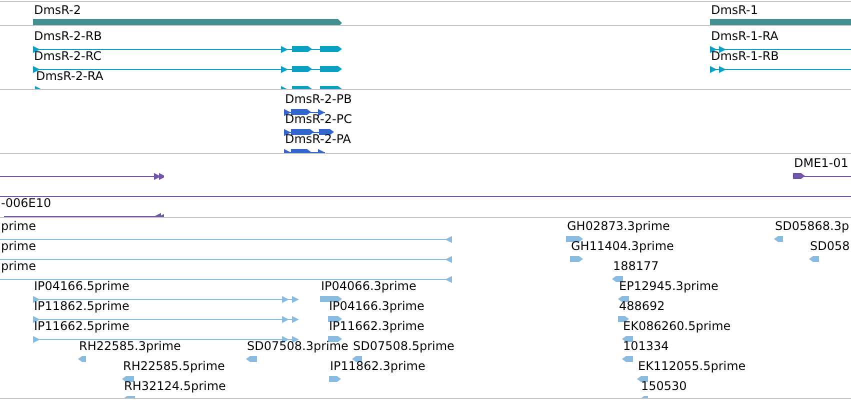 The width and height of the screenshot is (851, 400). Describe the element at coordinates (318, 139) in the screenshot. I see `feature-label: DmsR-2-PA` at that location.